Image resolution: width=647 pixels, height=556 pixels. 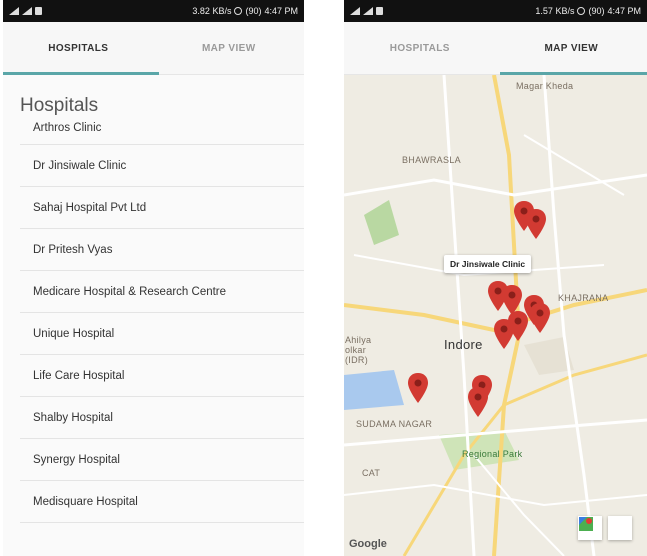 What do you see at coordinates (431, 160) in the screenshot?
I see `map-label: BHAWRASLA` at bounding box center [431, 160].